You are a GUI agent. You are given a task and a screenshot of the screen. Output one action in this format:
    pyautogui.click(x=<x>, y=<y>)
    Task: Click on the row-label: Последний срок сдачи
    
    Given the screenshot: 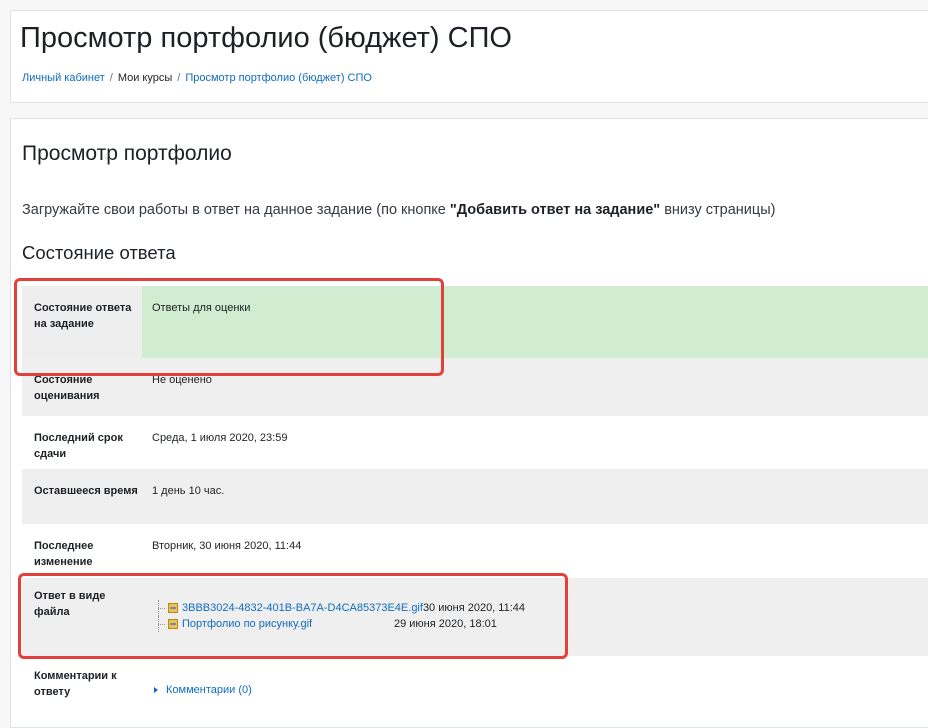 What is the action you would take?
    pyautogui.click(x=82, y=442)
    